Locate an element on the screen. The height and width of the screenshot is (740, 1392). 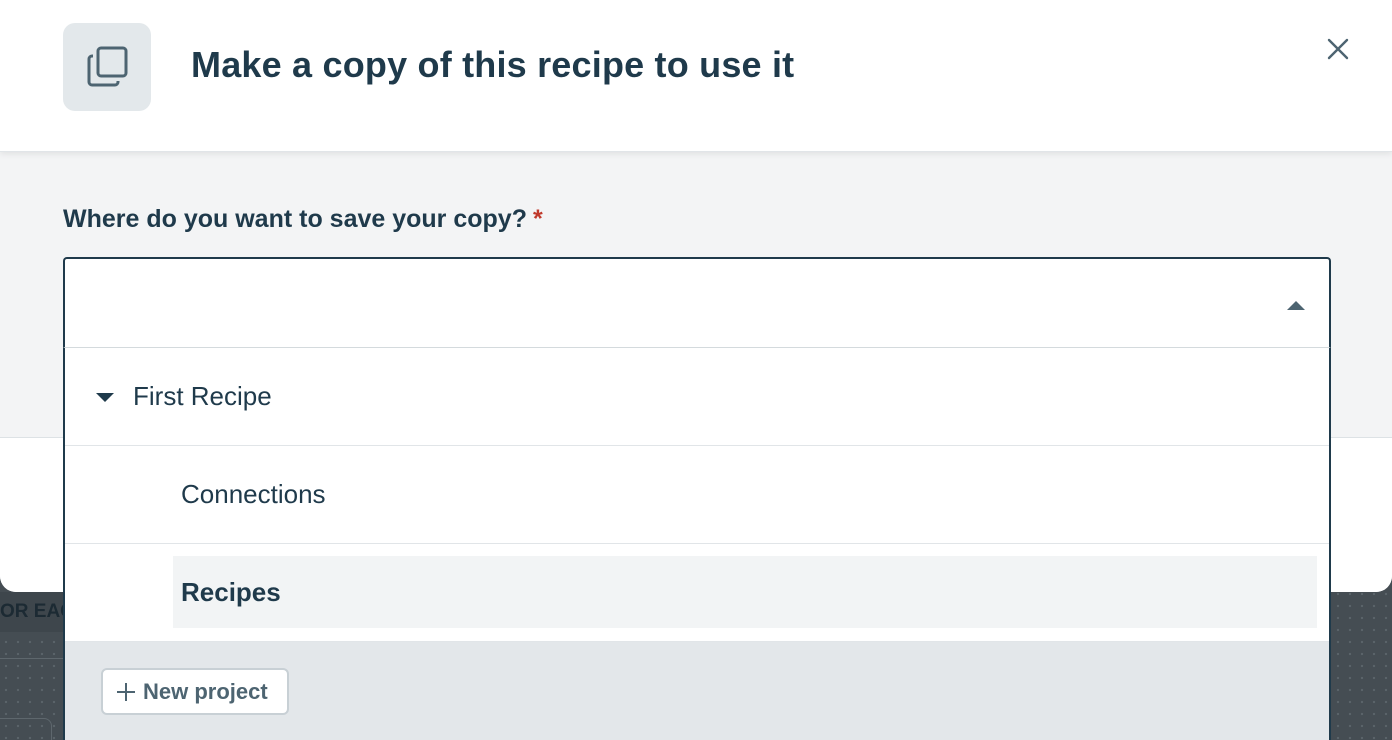
copy-icon is located at coordinates (107, 67).